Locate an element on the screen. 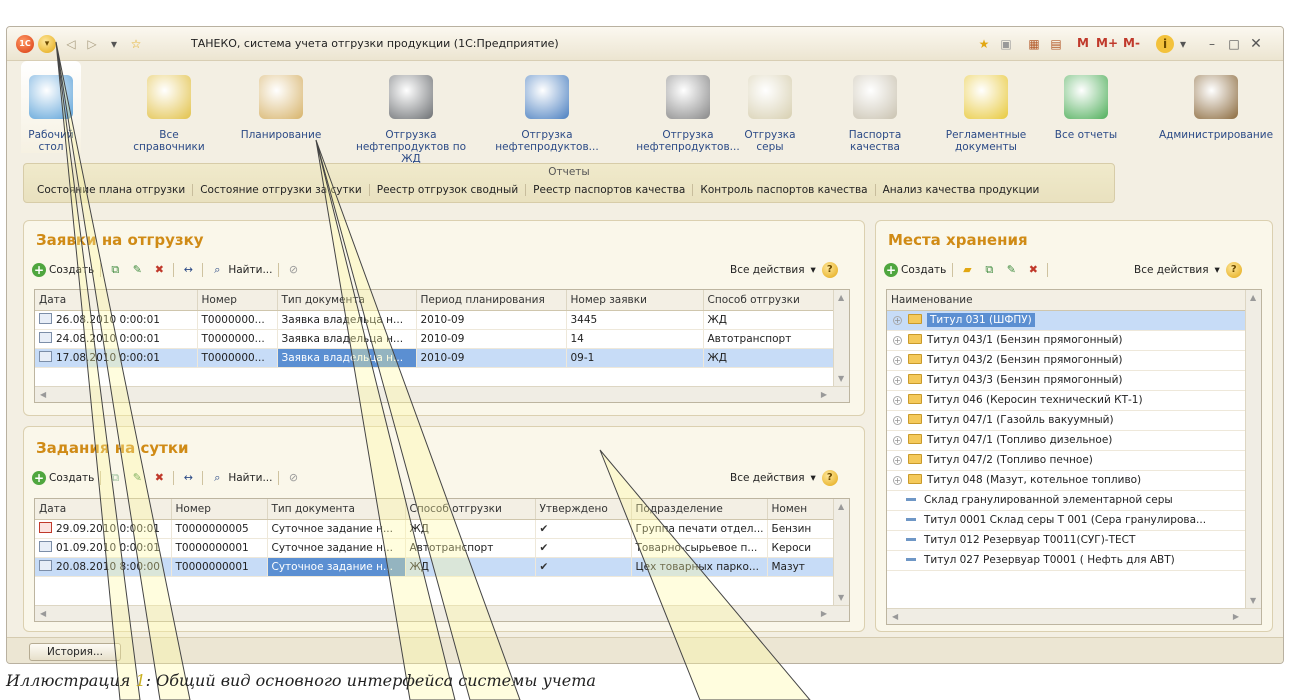 This screenshot has width=1290, height=700. main-menu-icon: ▾ is located at coordinates (47, 44).